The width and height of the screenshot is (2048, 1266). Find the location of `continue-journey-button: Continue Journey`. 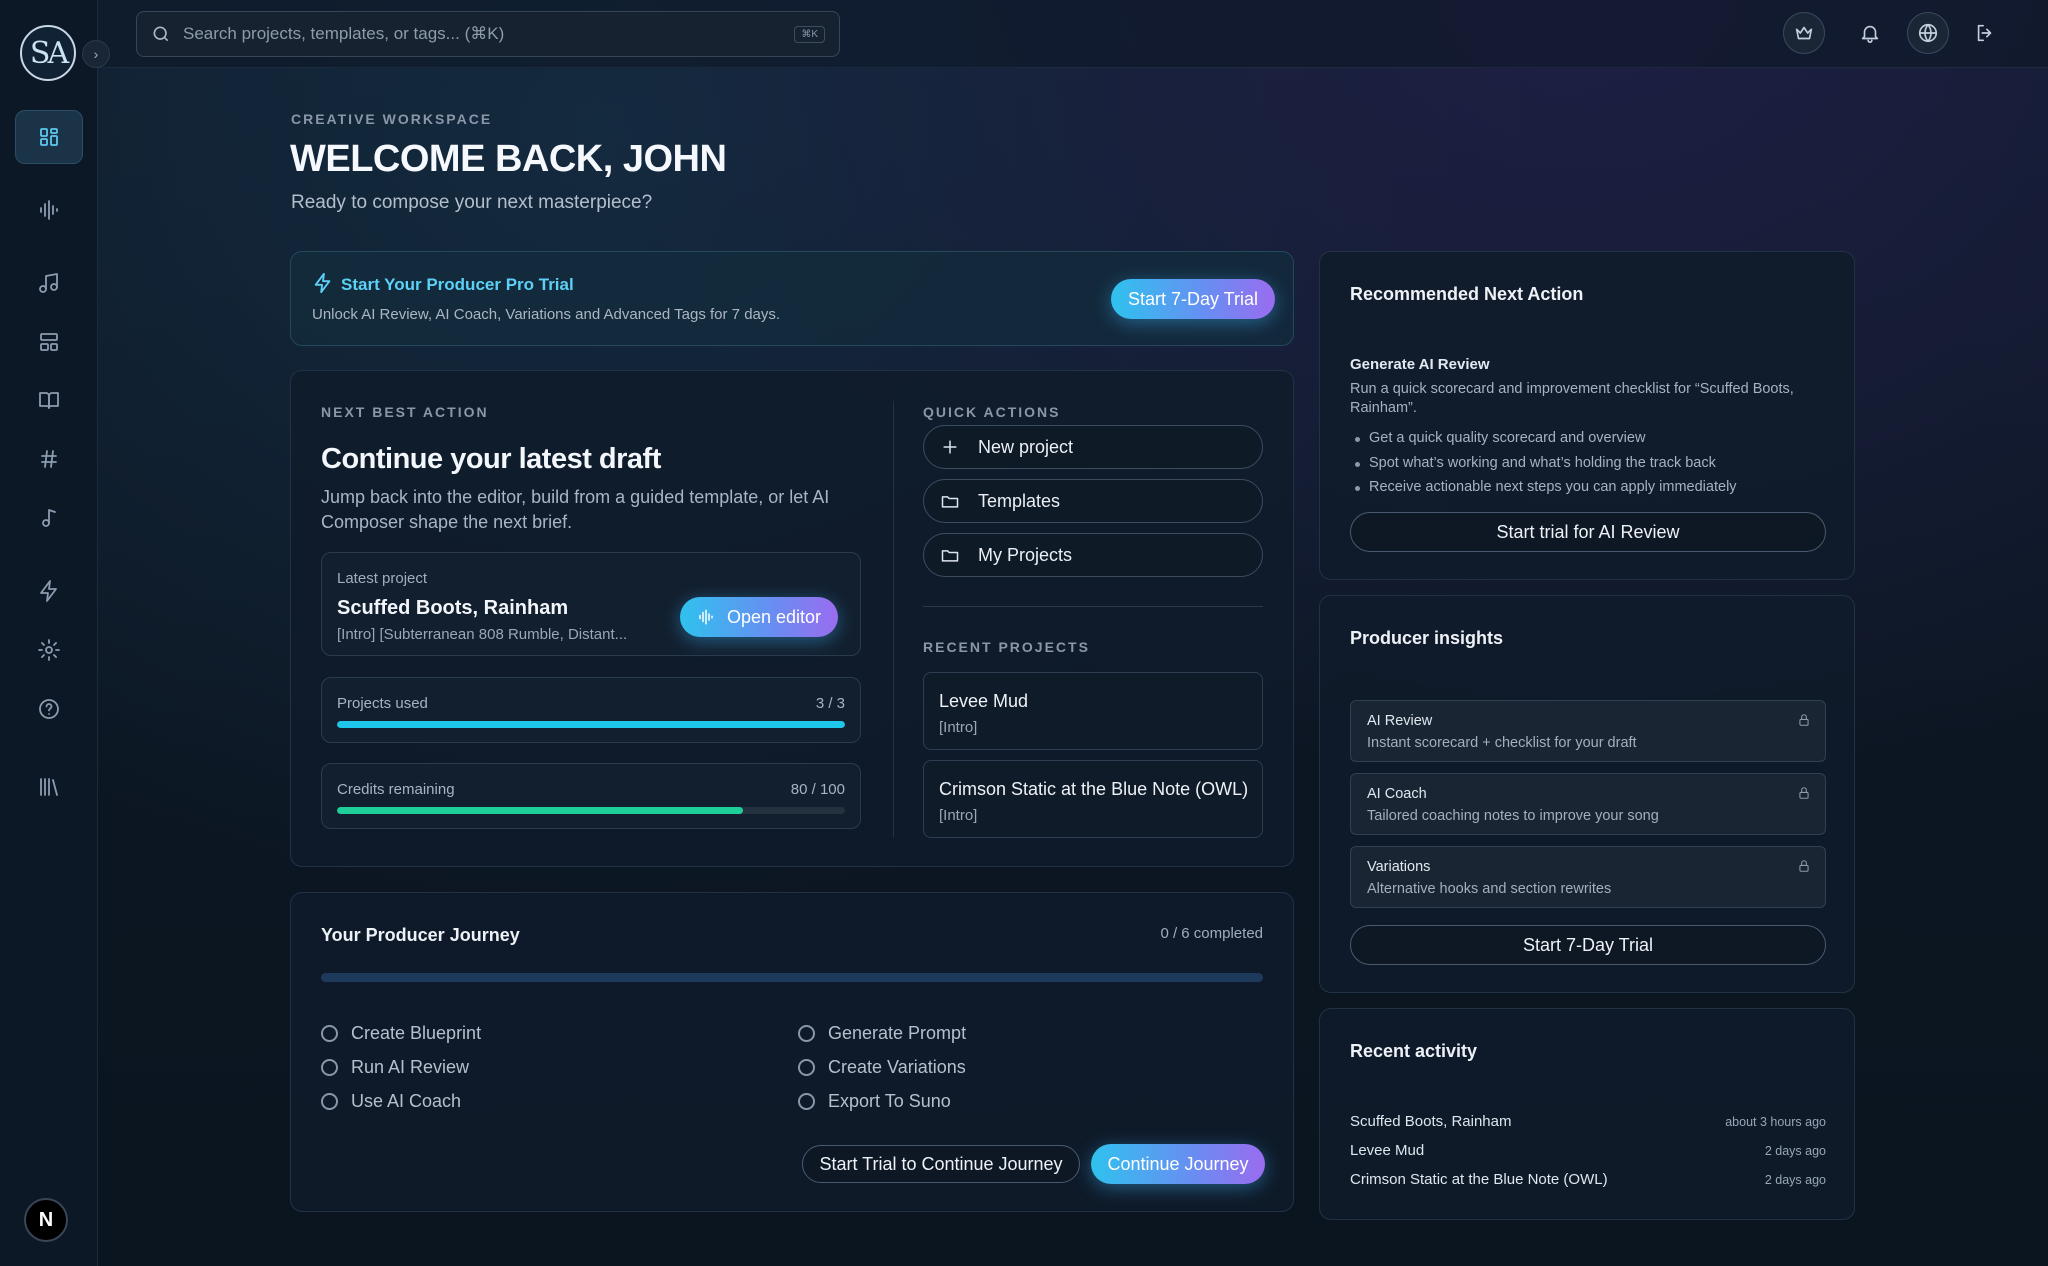

continue-journey-button: Continue Journey is located at coordinates (1178, 1164).